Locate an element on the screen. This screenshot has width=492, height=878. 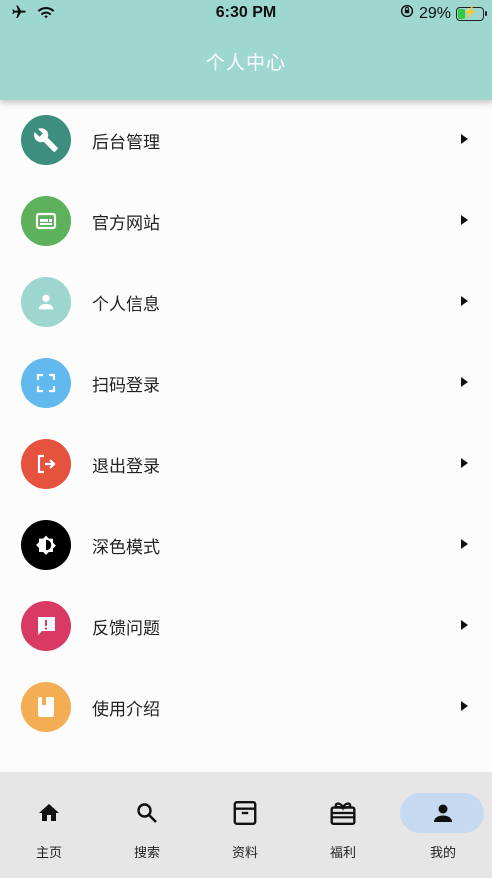
tab-mine: 我的 is located at coordinates (443, 825).